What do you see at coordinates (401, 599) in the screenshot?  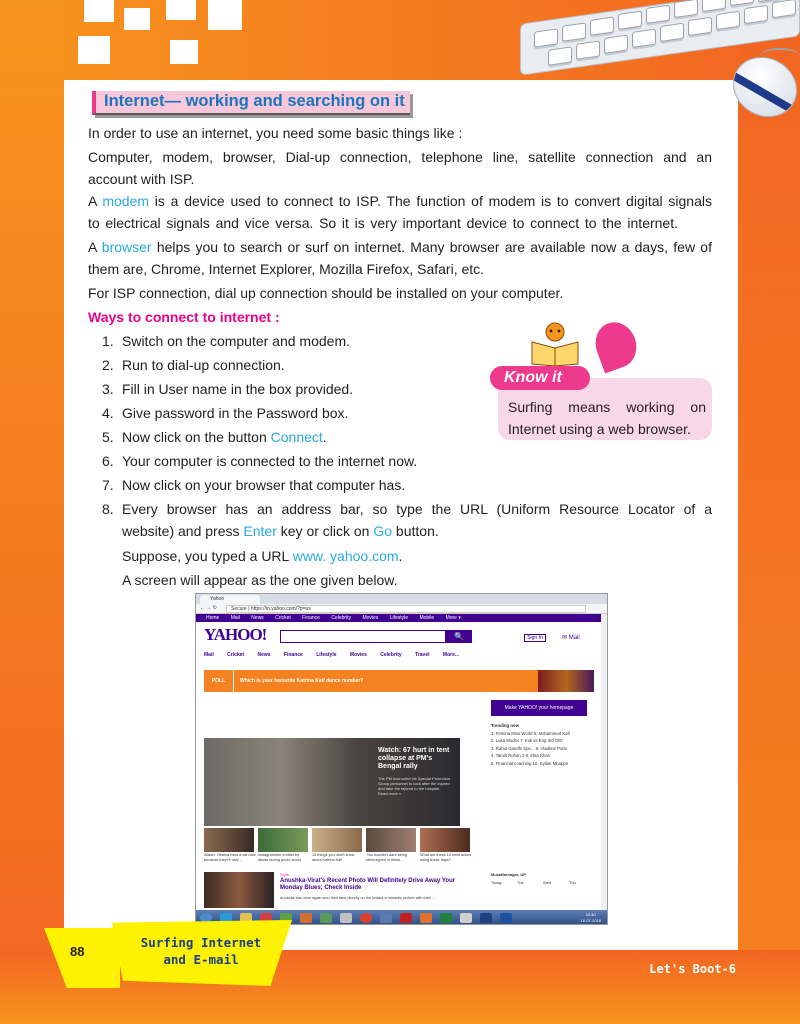 I see `browser-tabbar: Yahoo` at bounding box center [401, 599].